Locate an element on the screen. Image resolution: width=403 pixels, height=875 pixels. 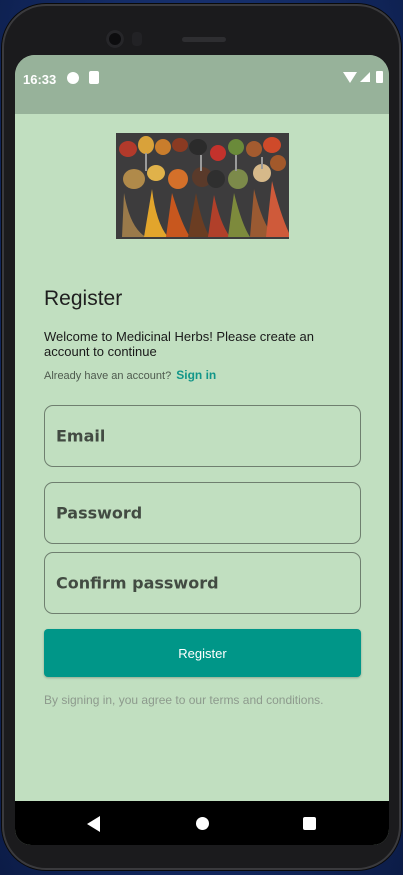
home-icon is located at coordinates (202, 823).